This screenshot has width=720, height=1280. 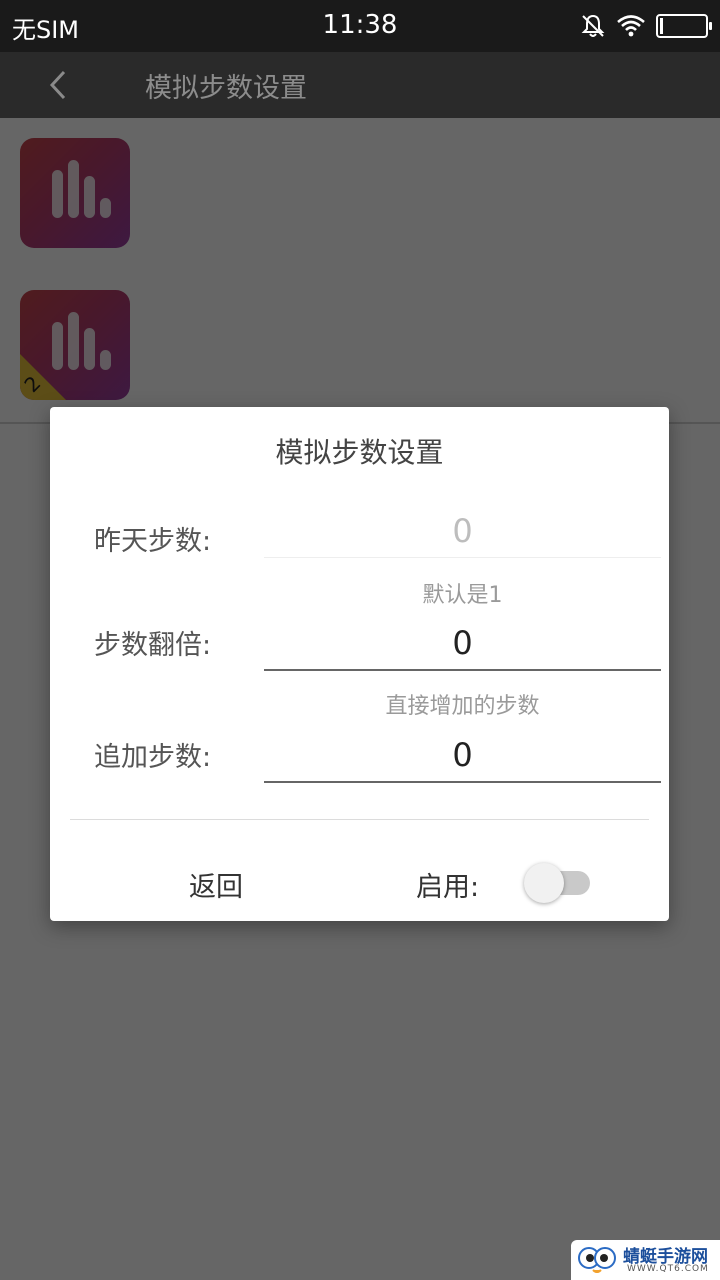 What do you see at coordinates (359, 452) in the screenshot?
I see `dialog-title: 模拟步数设置` at bounding box center [359, 452].